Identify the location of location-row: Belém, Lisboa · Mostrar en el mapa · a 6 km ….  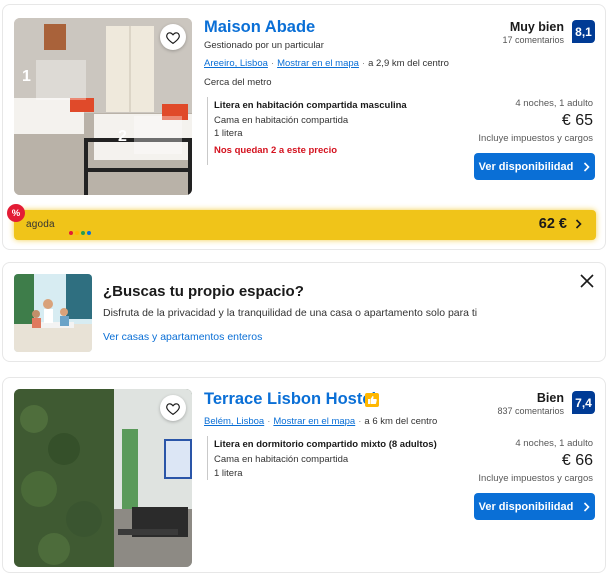
(321, 421).